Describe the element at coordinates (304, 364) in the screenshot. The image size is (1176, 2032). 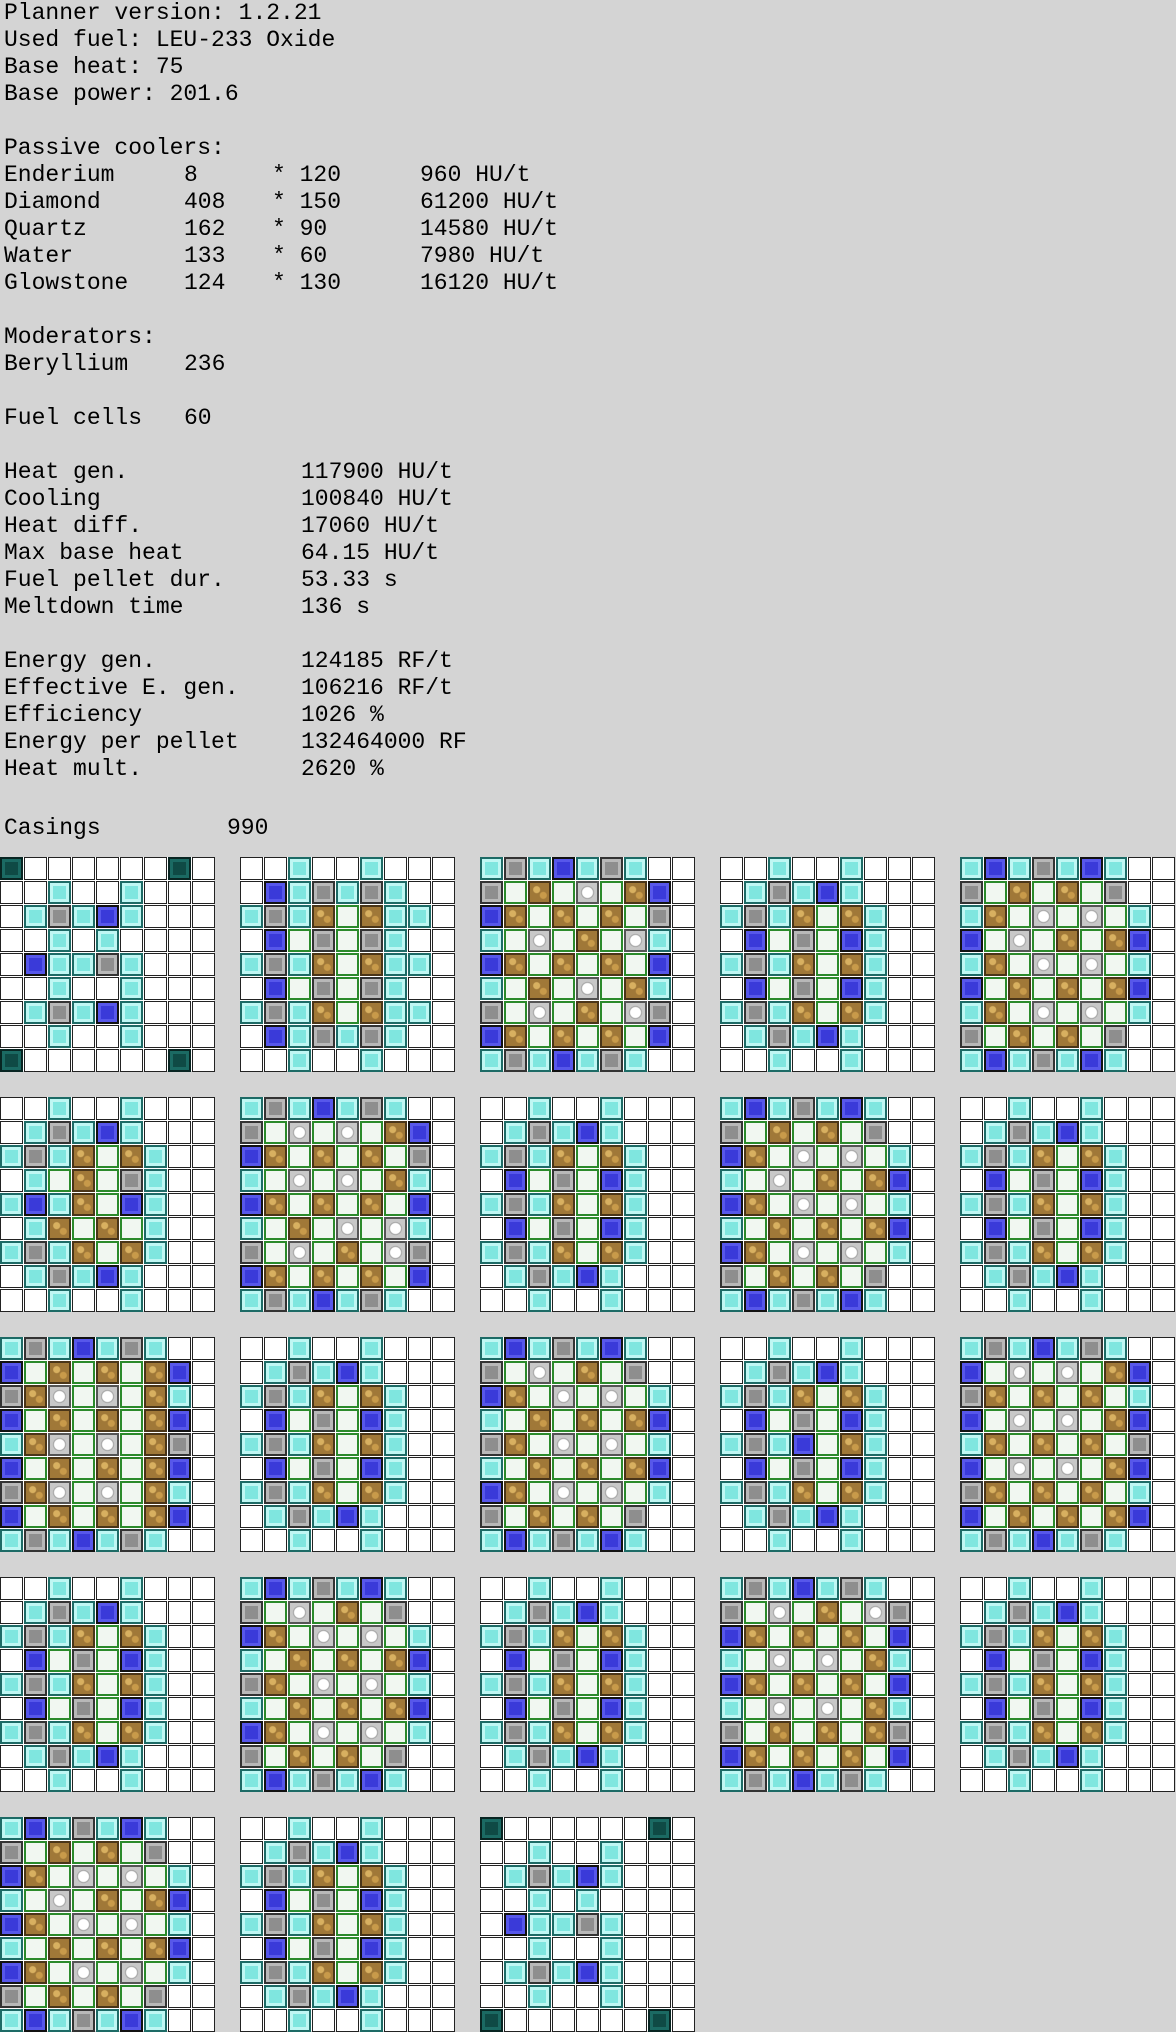
I see `moderator-row: Beryllium 236` at that location.